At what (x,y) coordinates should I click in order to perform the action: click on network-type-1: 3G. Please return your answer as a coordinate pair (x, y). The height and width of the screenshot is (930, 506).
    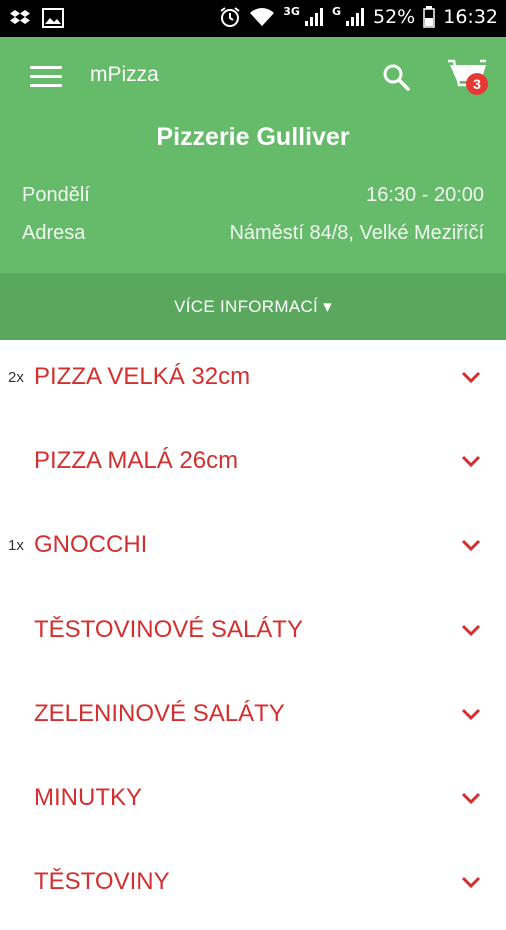
    Looking at the image, I should click on (291, 11).